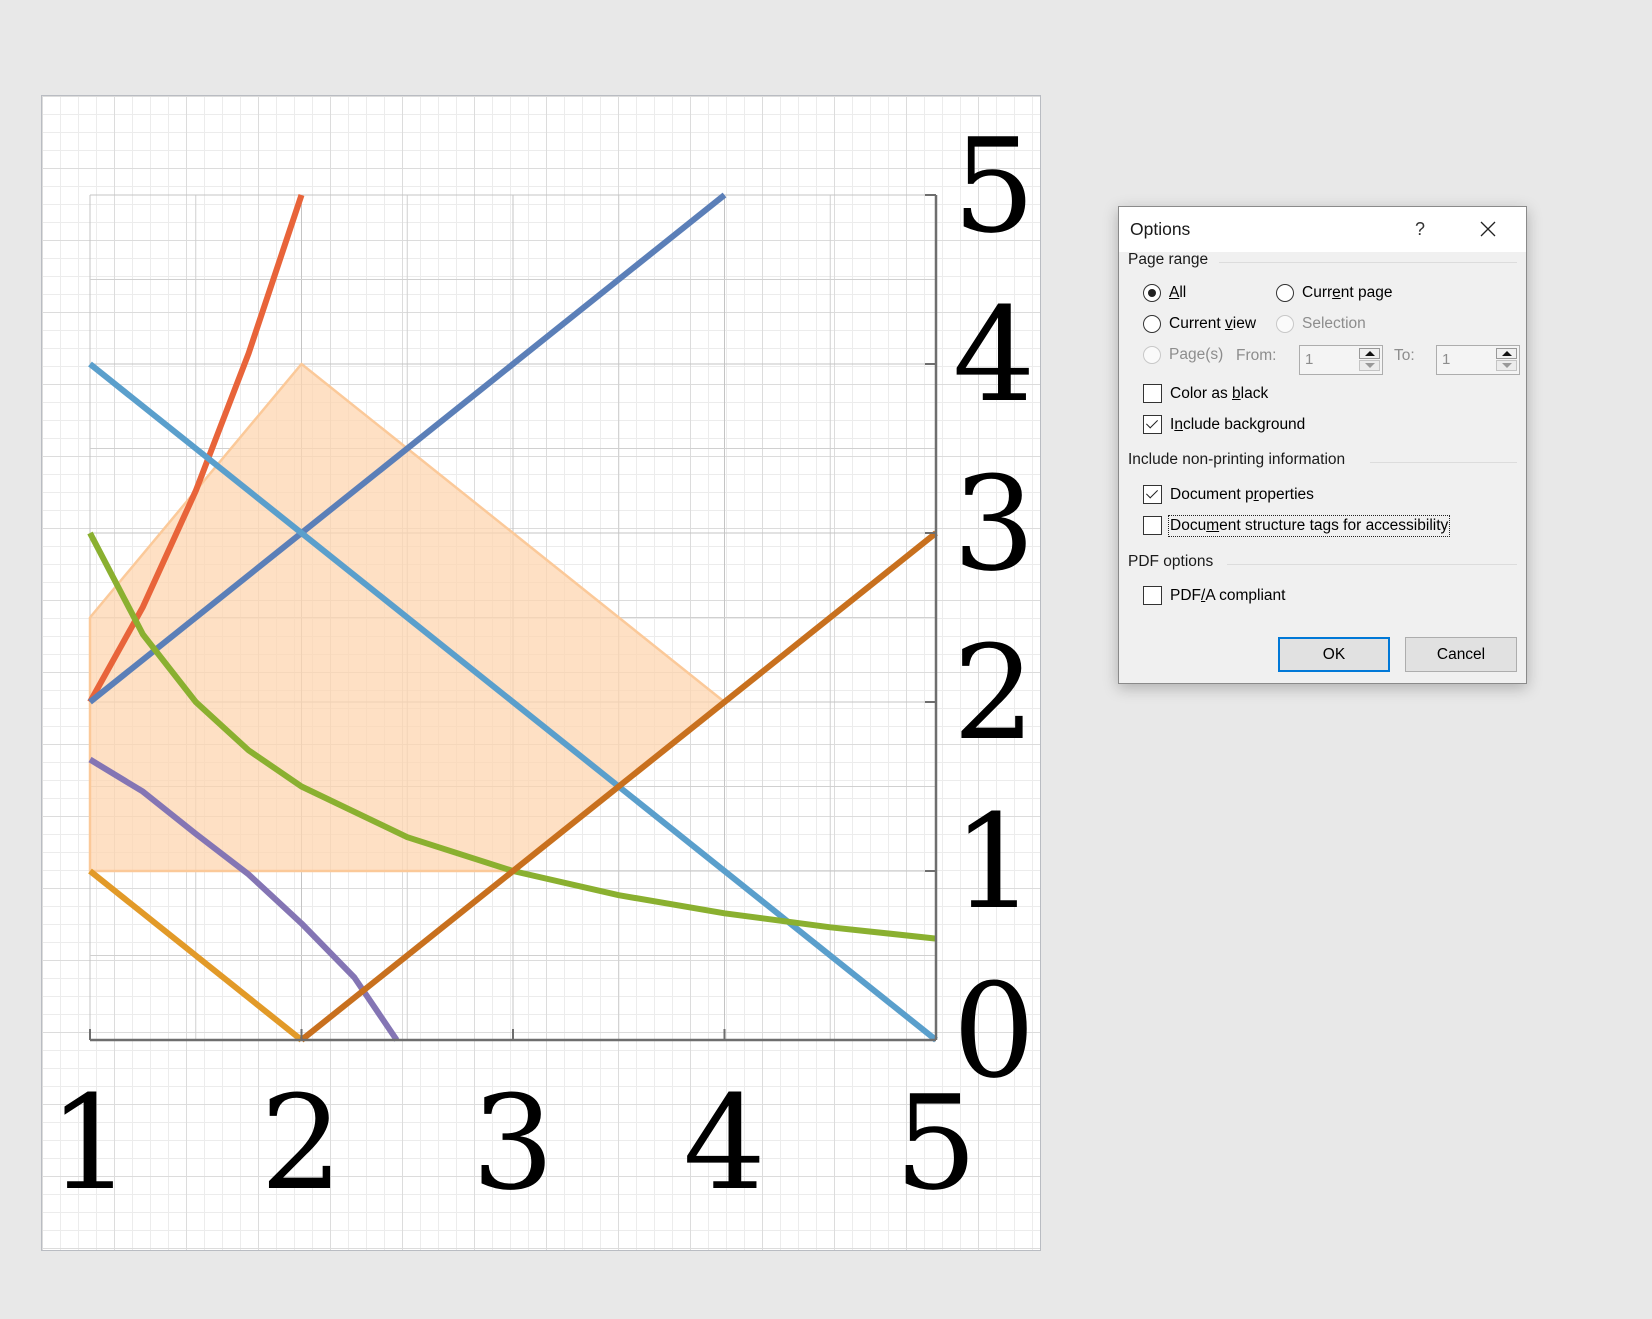 The height and width of the screenshot is (1319, 1652). What do you see at coordinates (1168, 259) in the screenshot?
I see `page-range-label: Page range` at bounding box center [1168, 259].